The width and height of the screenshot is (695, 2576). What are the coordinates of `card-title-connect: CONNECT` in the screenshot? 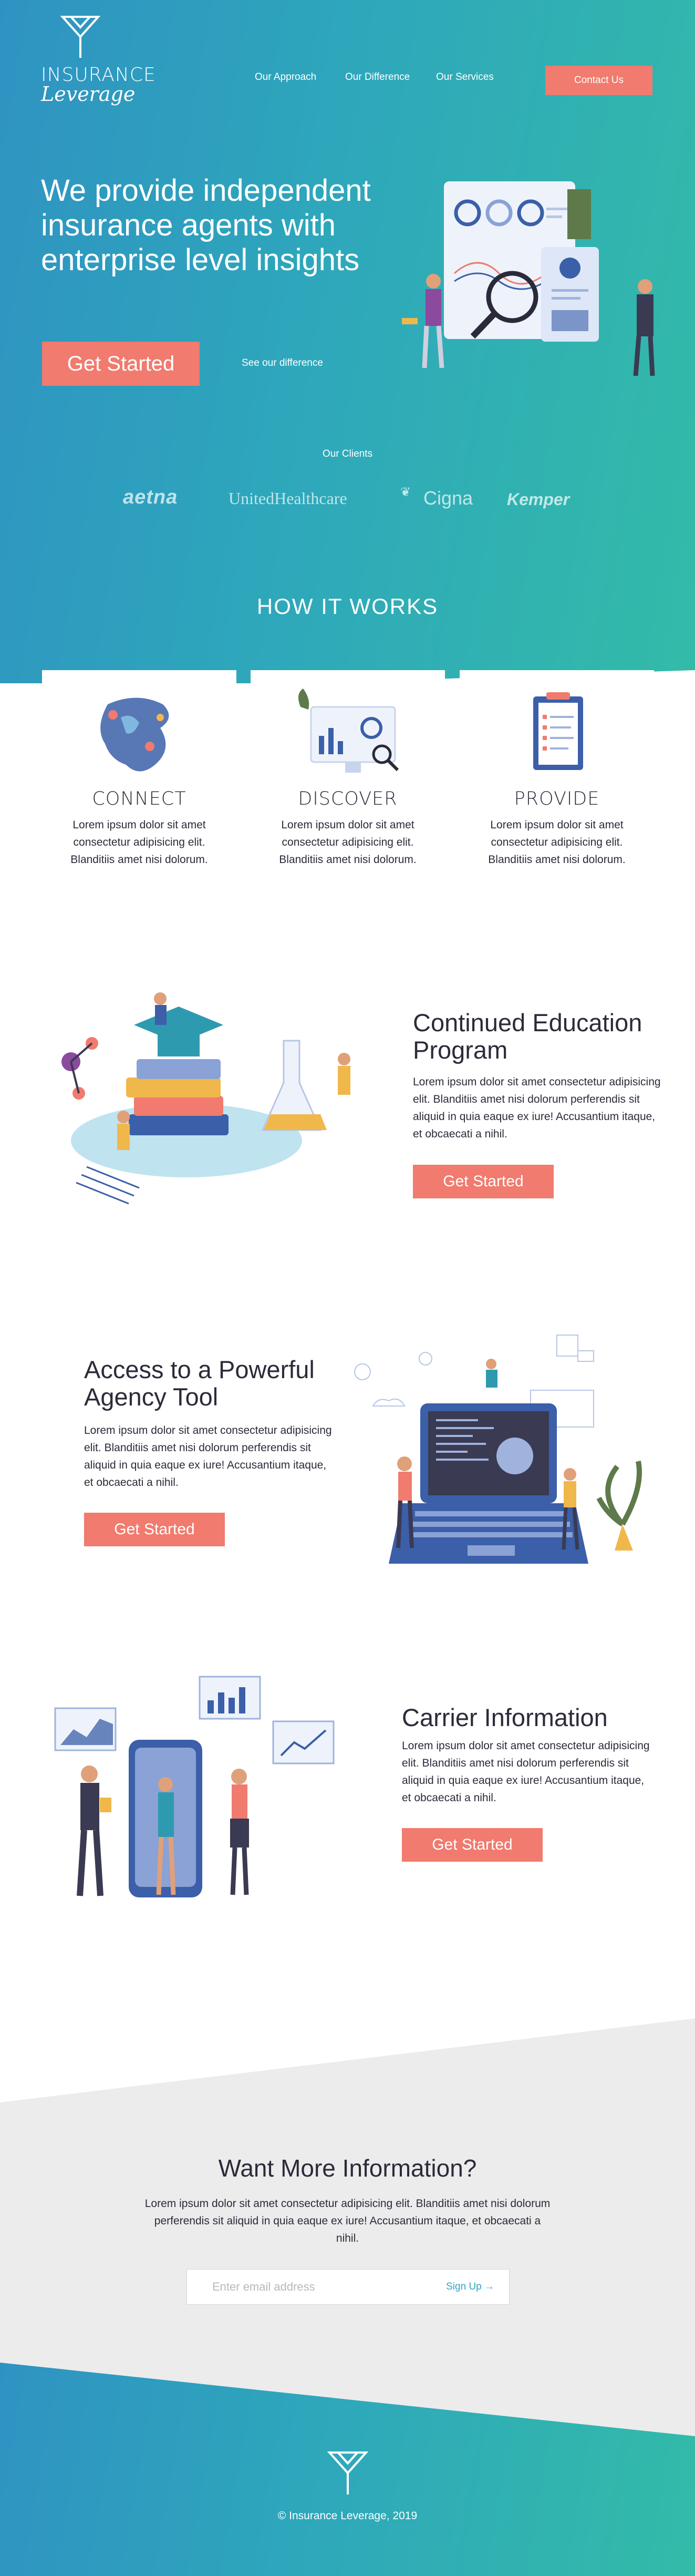 It's located at (139, 798).